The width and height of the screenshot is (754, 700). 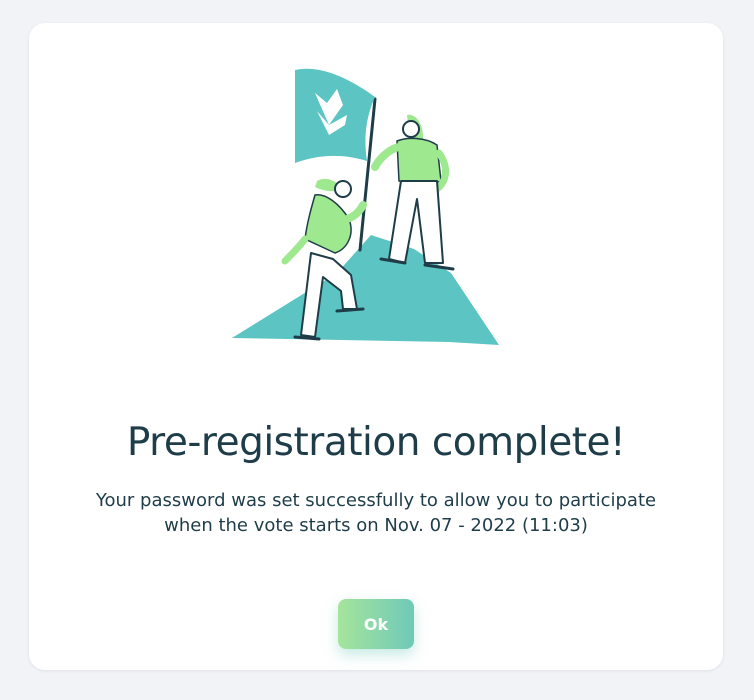 What do you see at coordinates (365, 290) in the screenshot?
I see `mountain-shape` at bounding box center [365, 290].